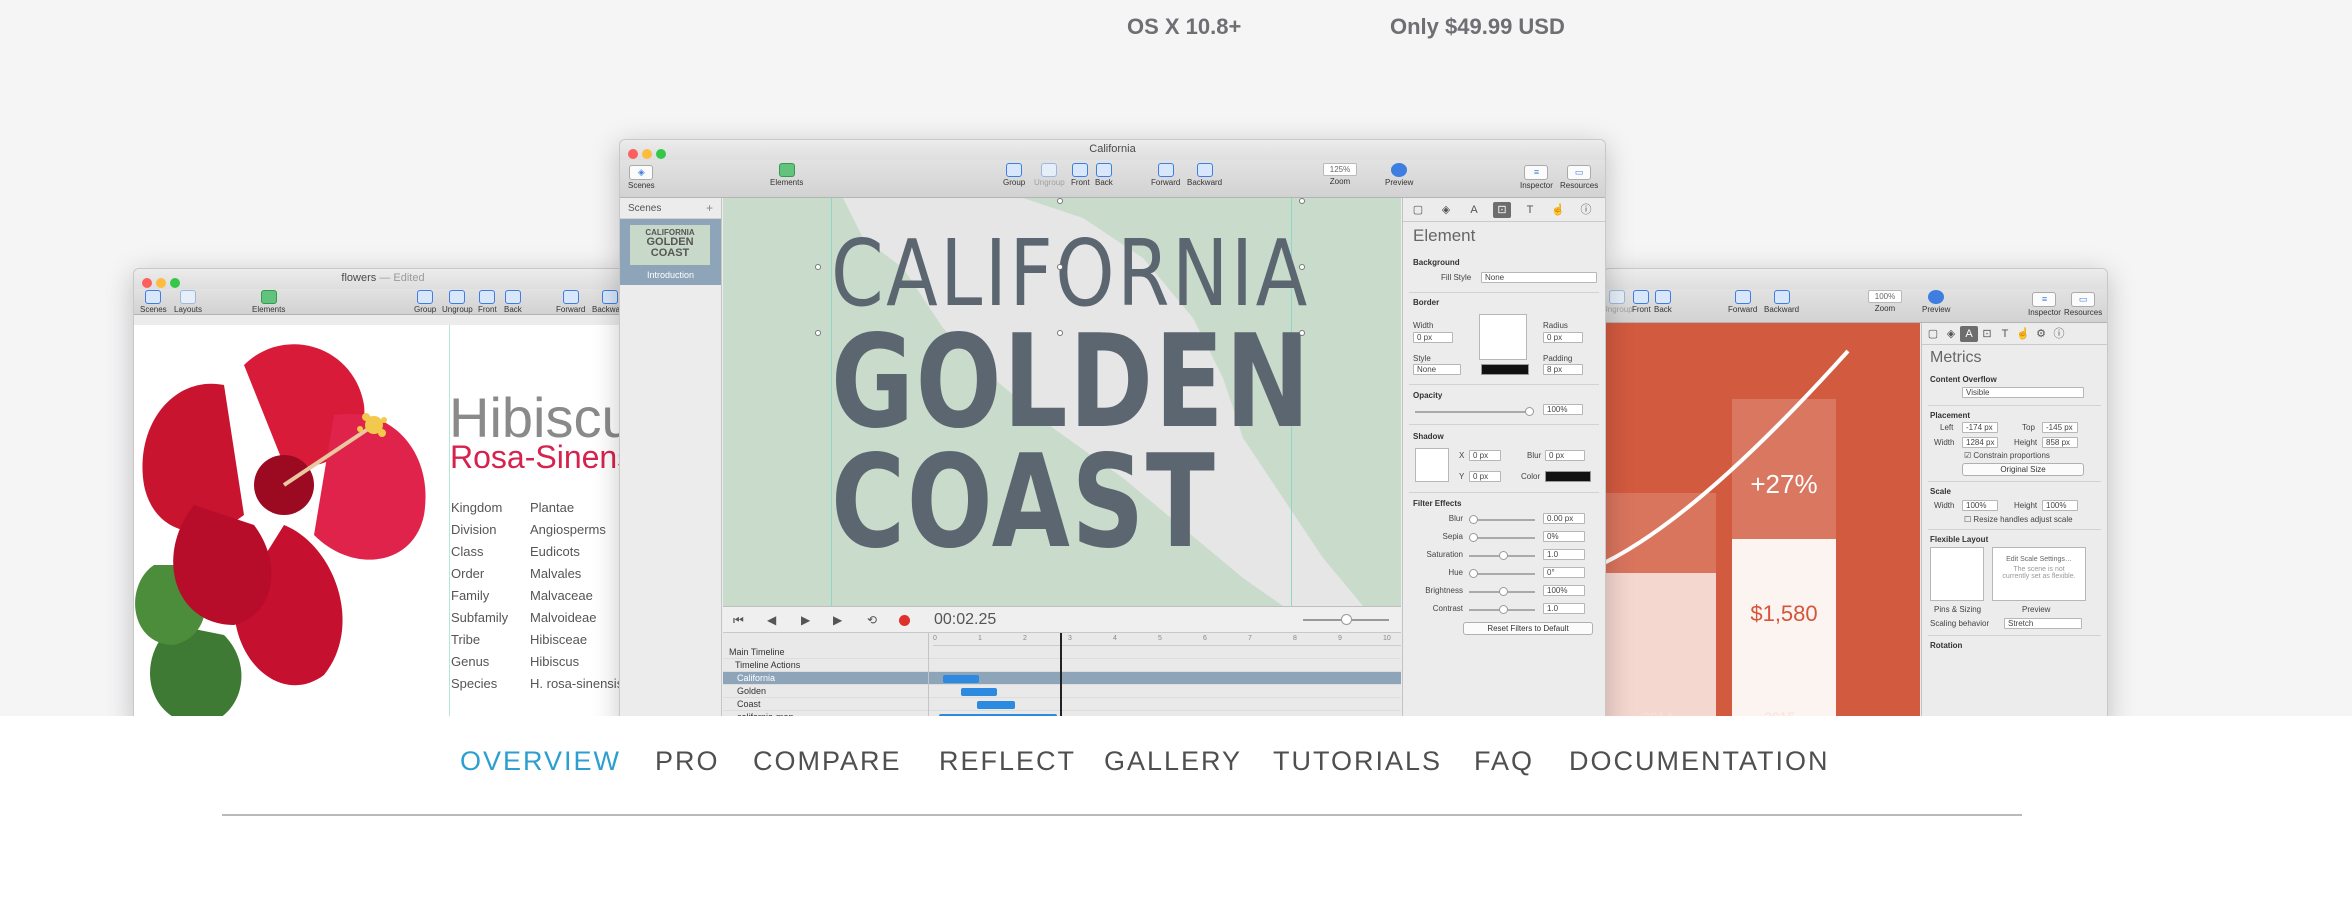 This screenshot has width=2352, height=922. I want to click on record-icon, so click(904, 620).